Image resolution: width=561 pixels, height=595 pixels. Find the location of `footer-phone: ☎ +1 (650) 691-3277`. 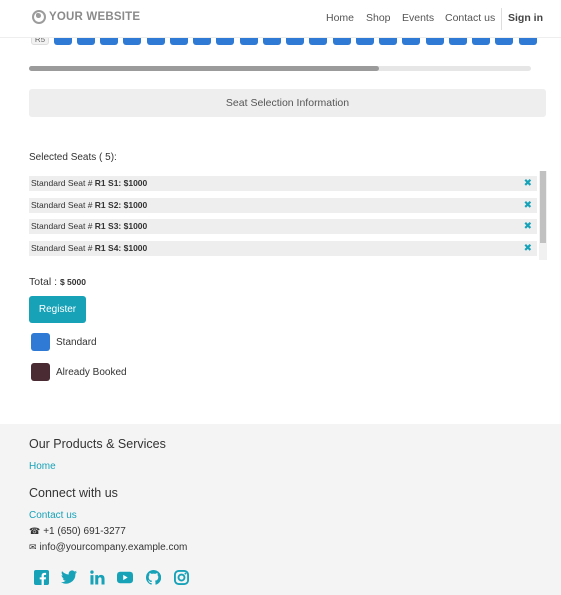

footer-phone: ☎ +1 (650) 691-3277 is located at coordinates (77, 531).